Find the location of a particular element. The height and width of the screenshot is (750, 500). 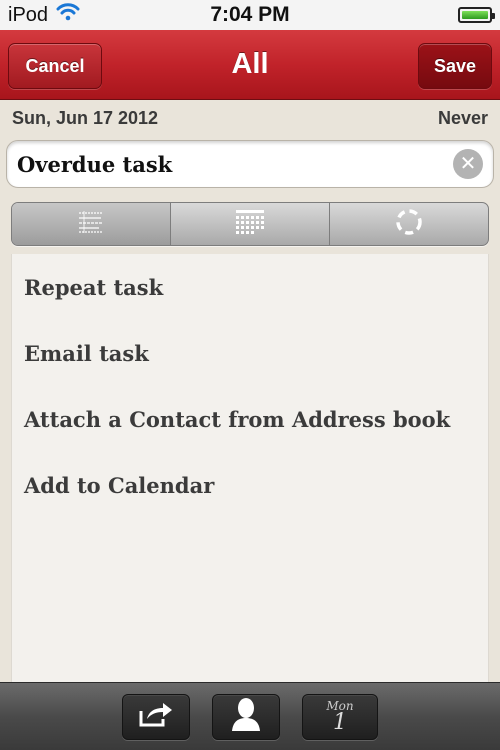

date-row: Sun, Jun 17 2012 Never is located at coordinates (250, 118).